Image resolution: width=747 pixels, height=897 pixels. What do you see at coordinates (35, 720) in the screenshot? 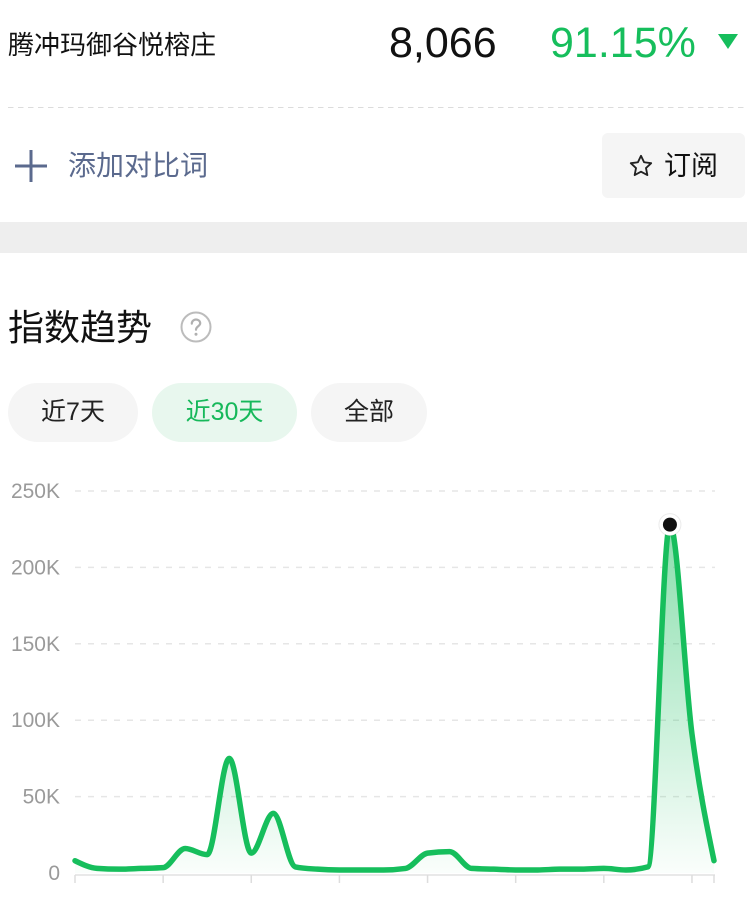
I see `y-tick-label: 100K` at bounding box center [35, 720].